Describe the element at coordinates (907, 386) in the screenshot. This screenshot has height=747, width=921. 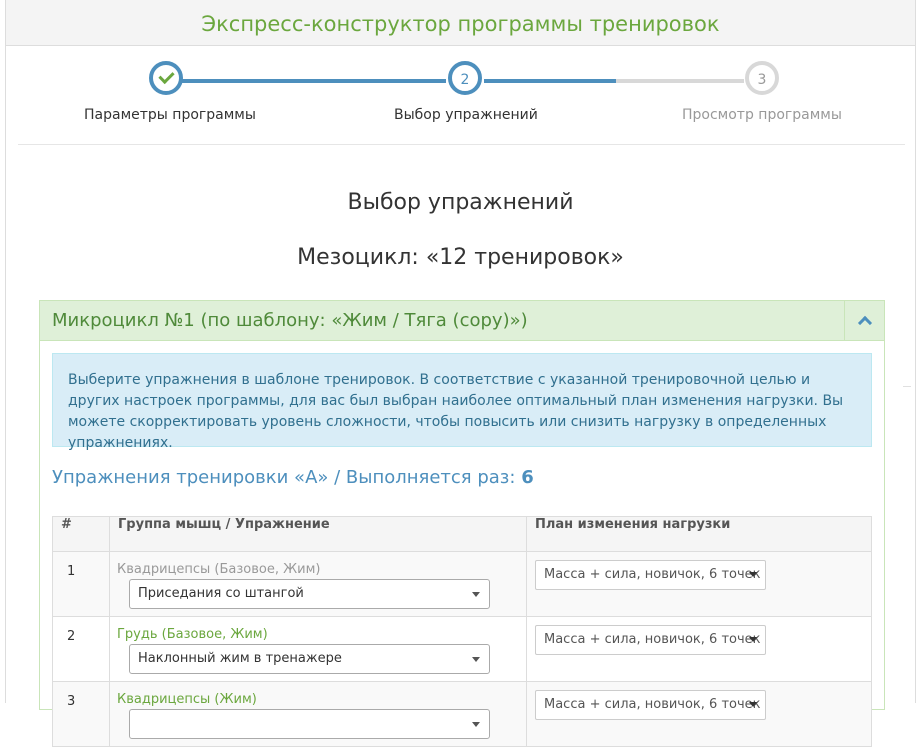
I see `side-marker` at that location.